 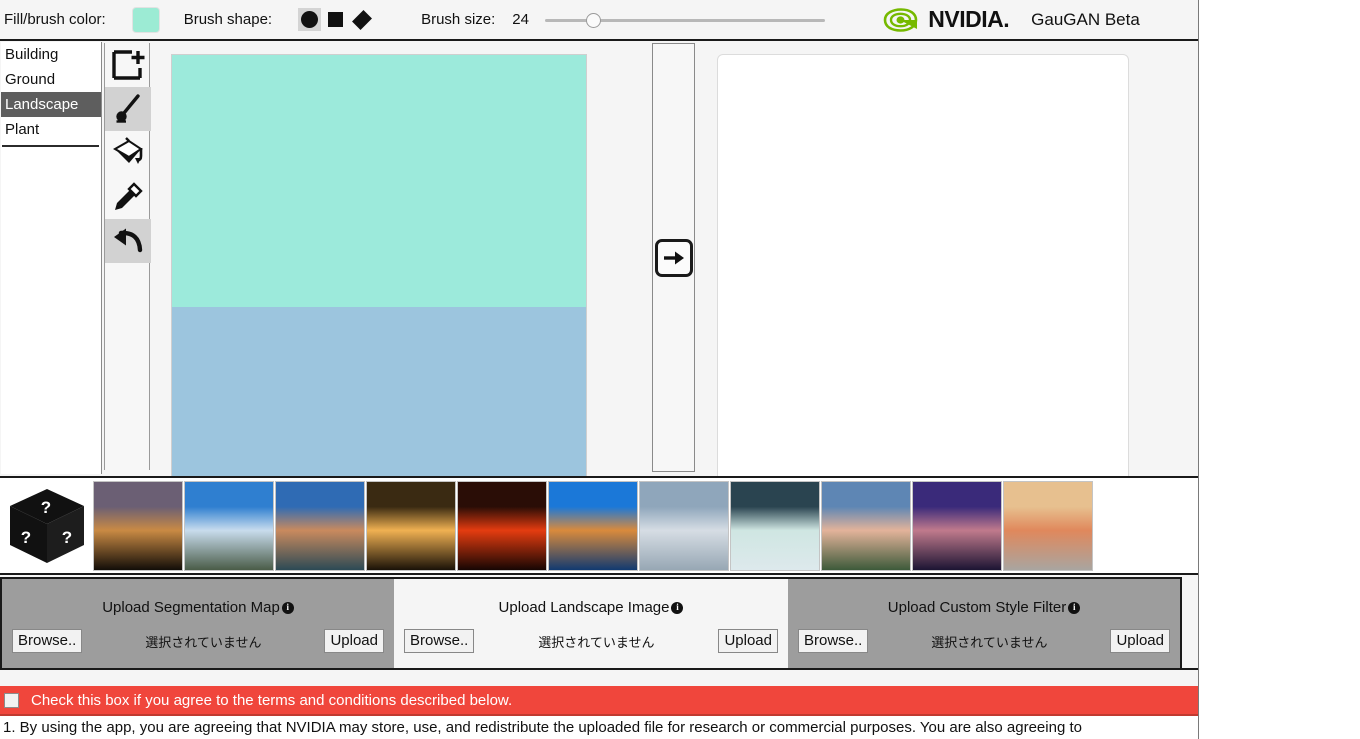 I want to click on brush-tool-button, so click(x=128, y=109).